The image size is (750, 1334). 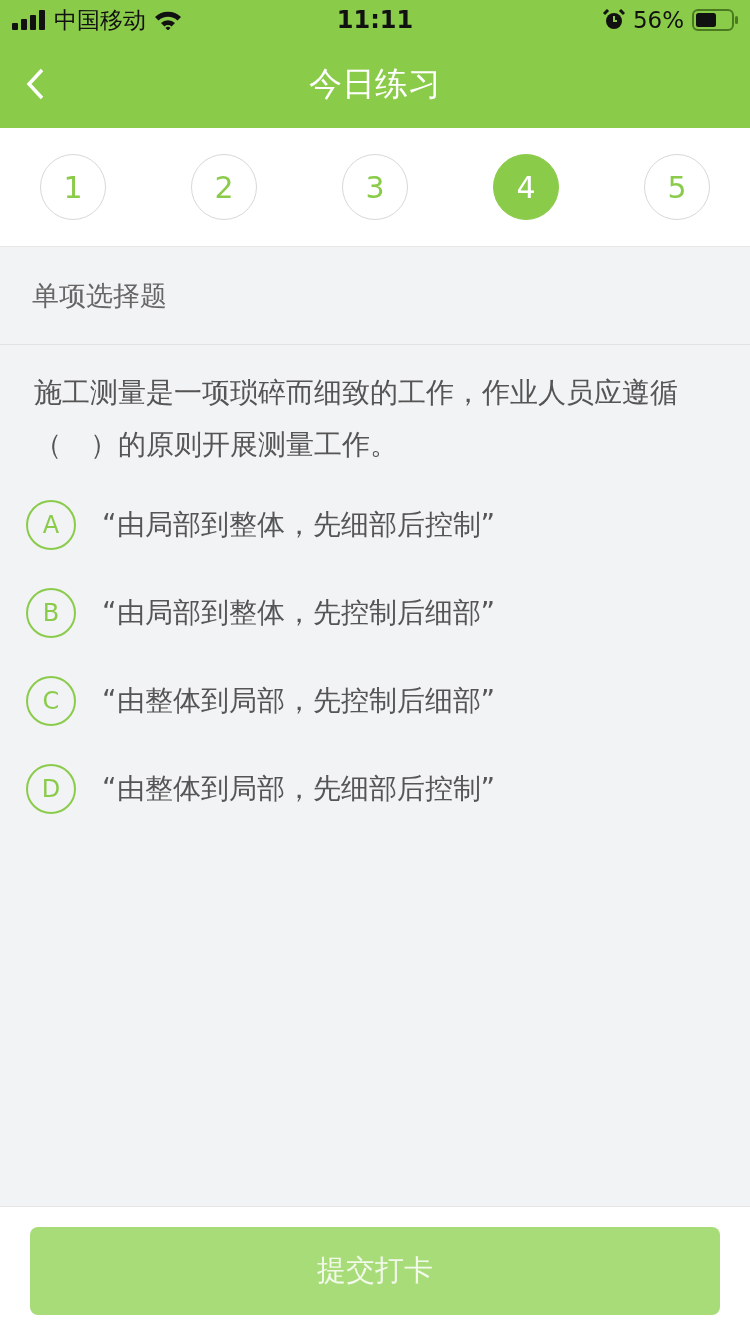 I want to click on option-letter-circle: D, so click(x=51, y=789).